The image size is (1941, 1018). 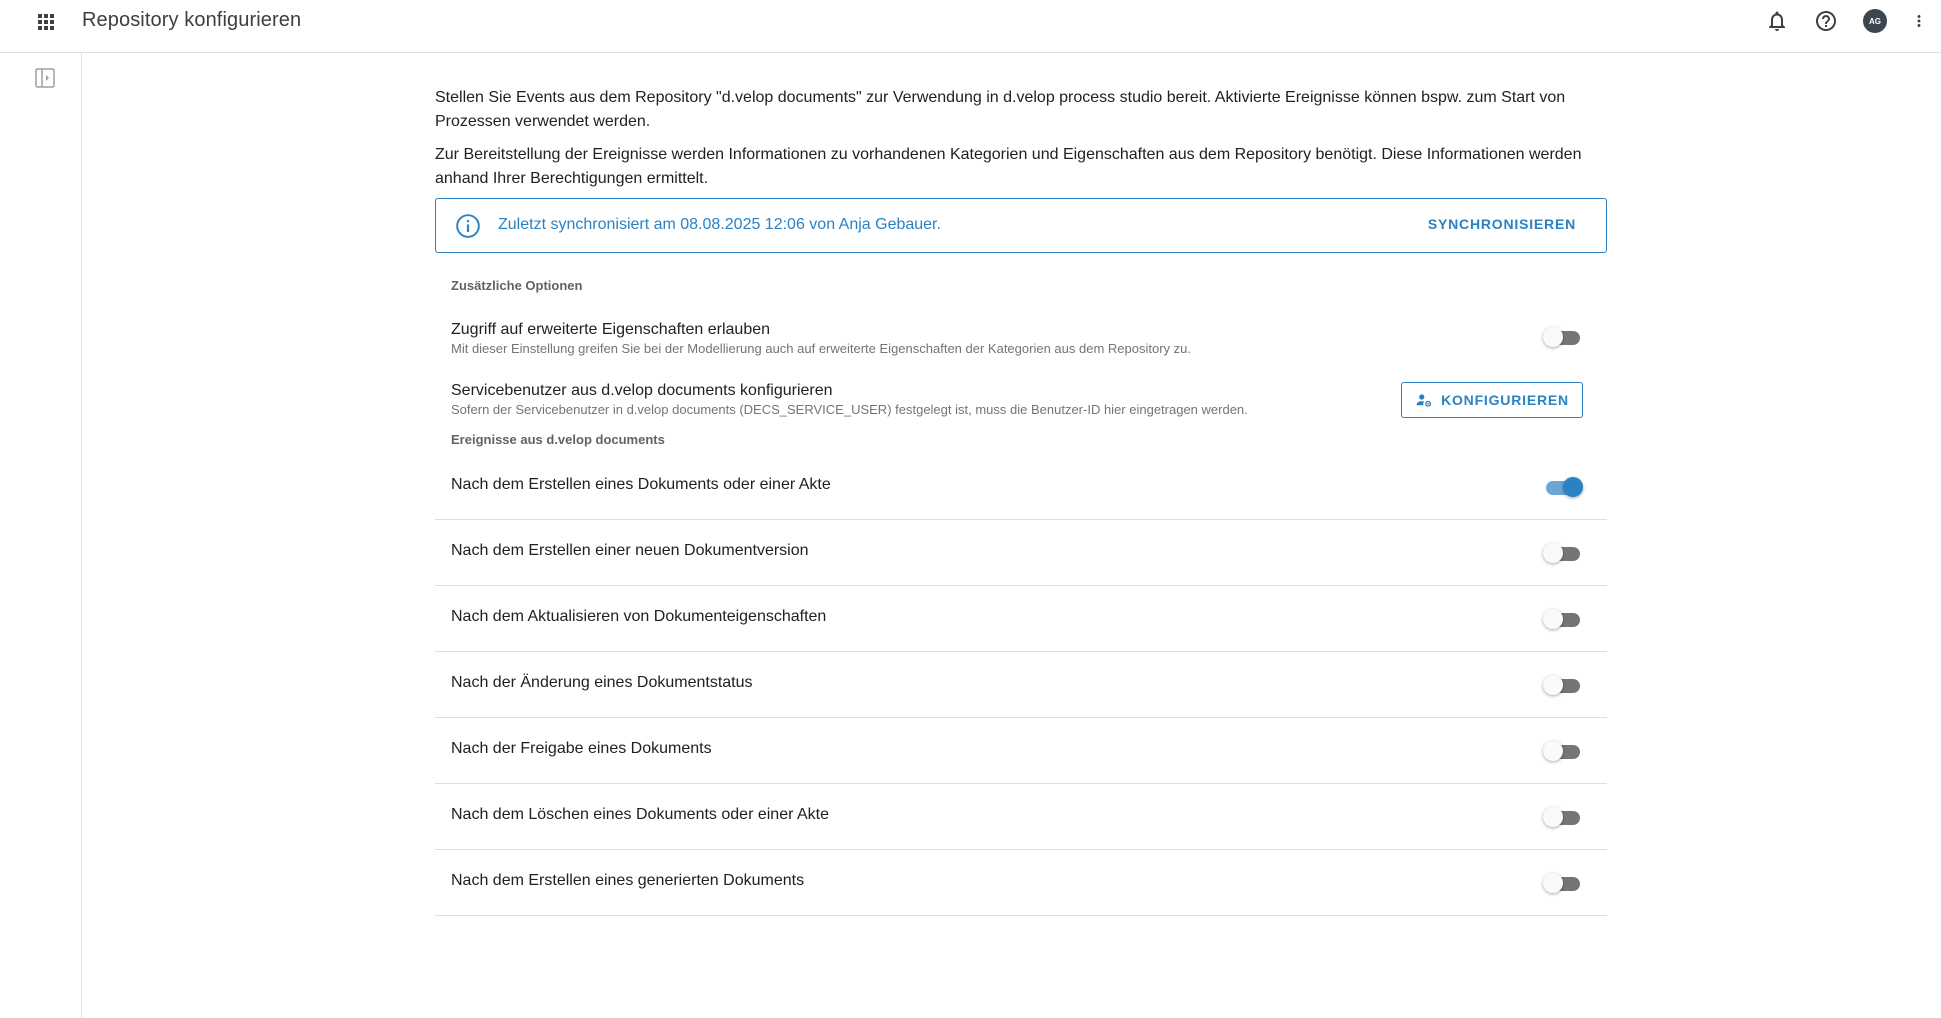 I want to click on side-panel, so click(x=41, y=535).